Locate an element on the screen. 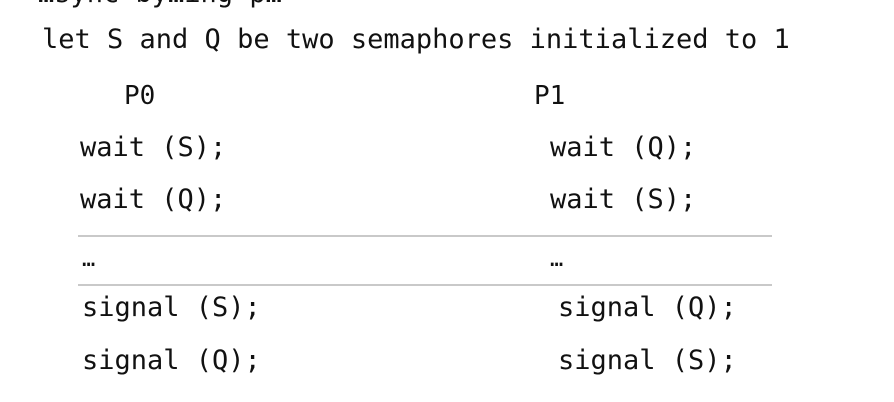  p0-line-signal-q: signal (Q); is located at coordinates (171, 360).